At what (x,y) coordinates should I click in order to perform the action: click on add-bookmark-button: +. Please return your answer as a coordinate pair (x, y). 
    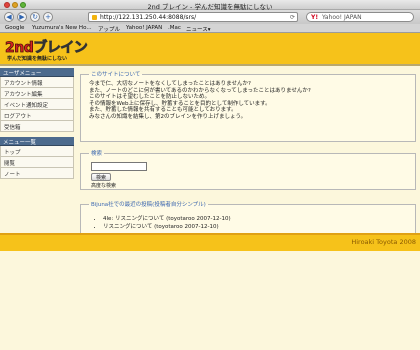
    Looking at the image, I should click on (48, 17).